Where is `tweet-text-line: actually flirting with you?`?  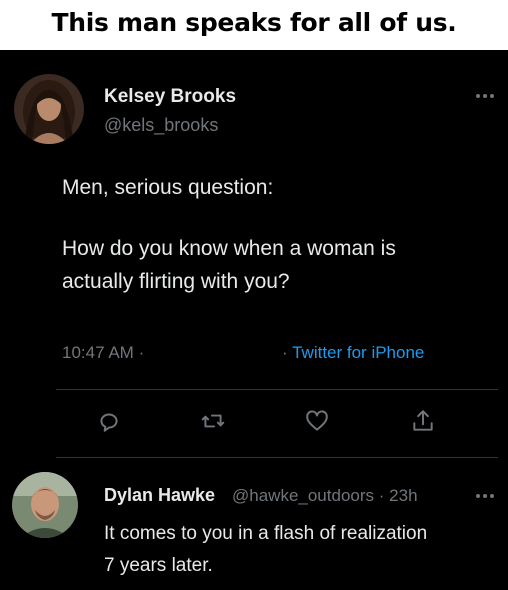 tweet-text-line: actually flirting with you? is located at coordinates (176, 281).